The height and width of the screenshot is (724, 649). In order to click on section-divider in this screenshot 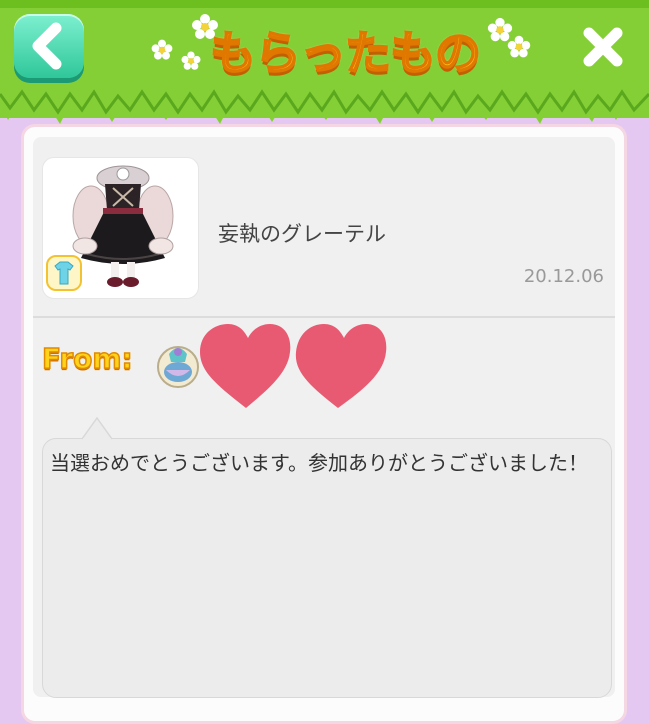, I will do `click(324, 317)`.